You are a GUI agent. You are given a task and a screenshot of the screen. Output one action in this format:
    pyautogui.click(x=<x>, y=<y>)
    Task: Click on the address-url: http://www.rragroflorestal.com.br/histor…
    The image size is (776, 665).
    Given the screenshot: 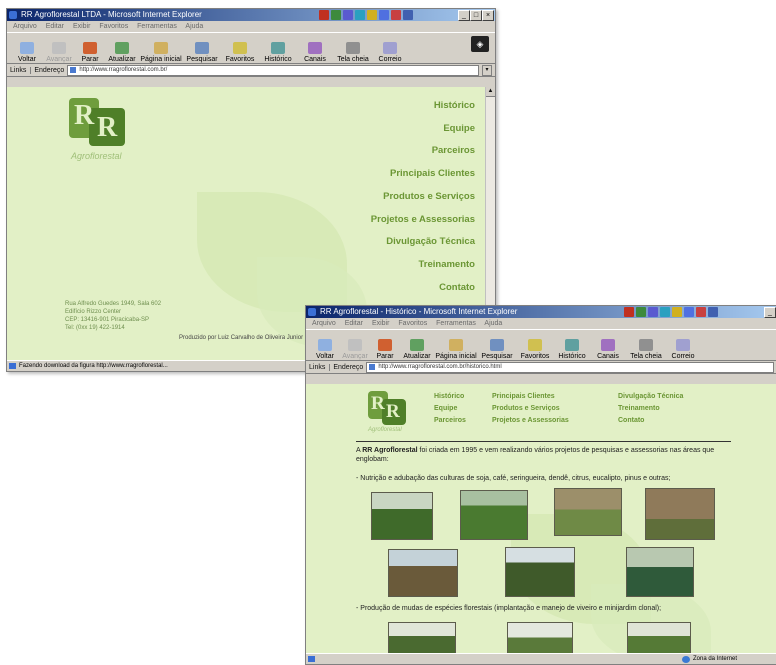 What is the action you would take?
    pyautogui.click(x=440, y=367)
    